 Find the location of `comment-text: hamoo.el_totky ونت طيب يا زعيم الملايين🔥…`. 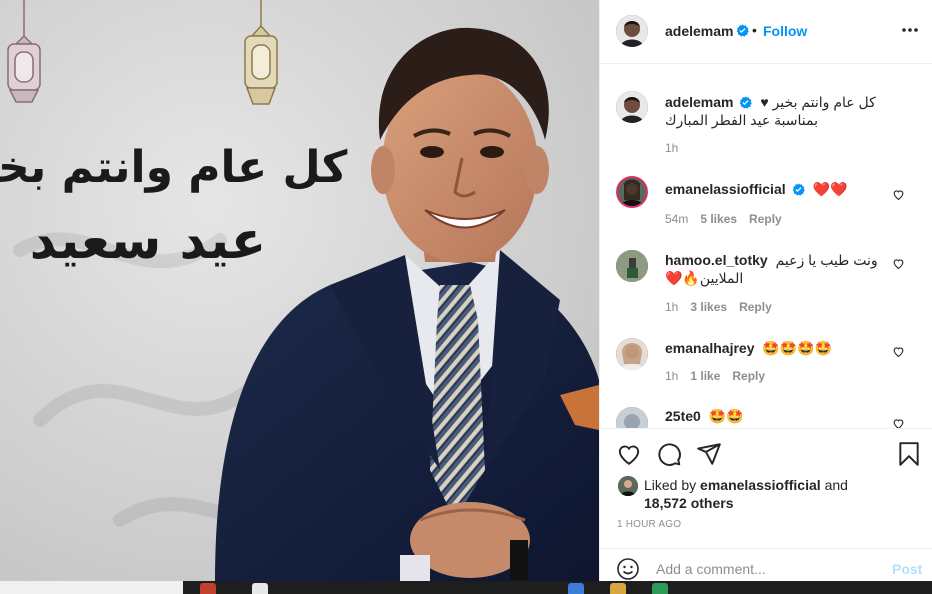

comment-text: hamoo.el_totky ونت طيب يا زعيم الملايين🔥… is located at coordinates (780, 269).